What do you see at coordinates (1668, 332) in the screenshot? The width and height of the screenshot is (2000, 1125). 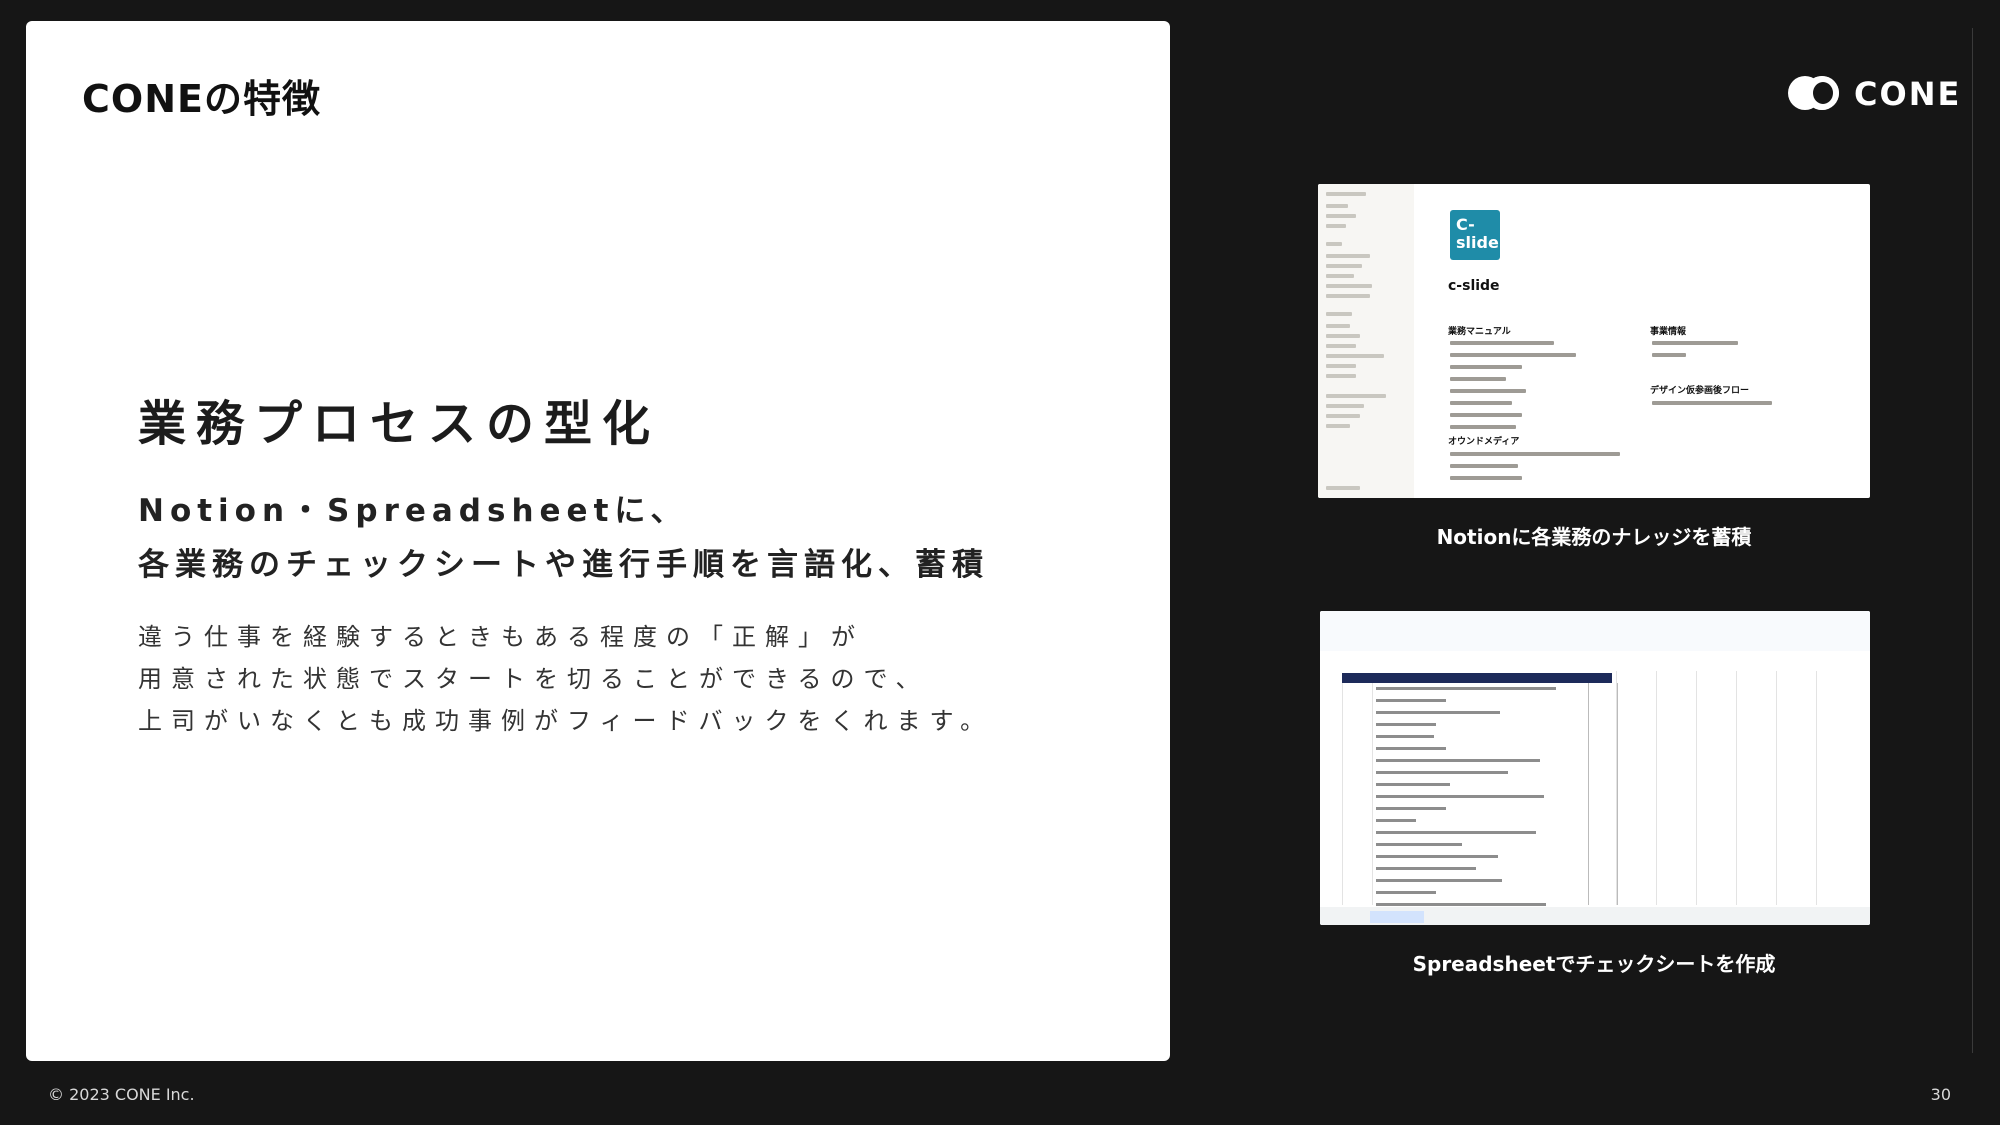 I see `notion-section-heading: 事業情報` at bounding box center [1668, 332].